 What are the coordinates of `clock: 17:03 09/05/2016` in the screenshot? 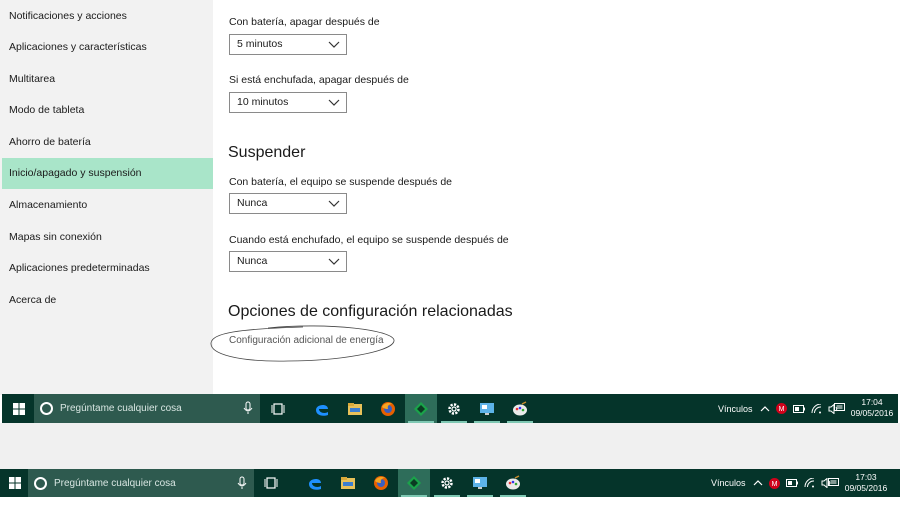 It's located at (866, 483).